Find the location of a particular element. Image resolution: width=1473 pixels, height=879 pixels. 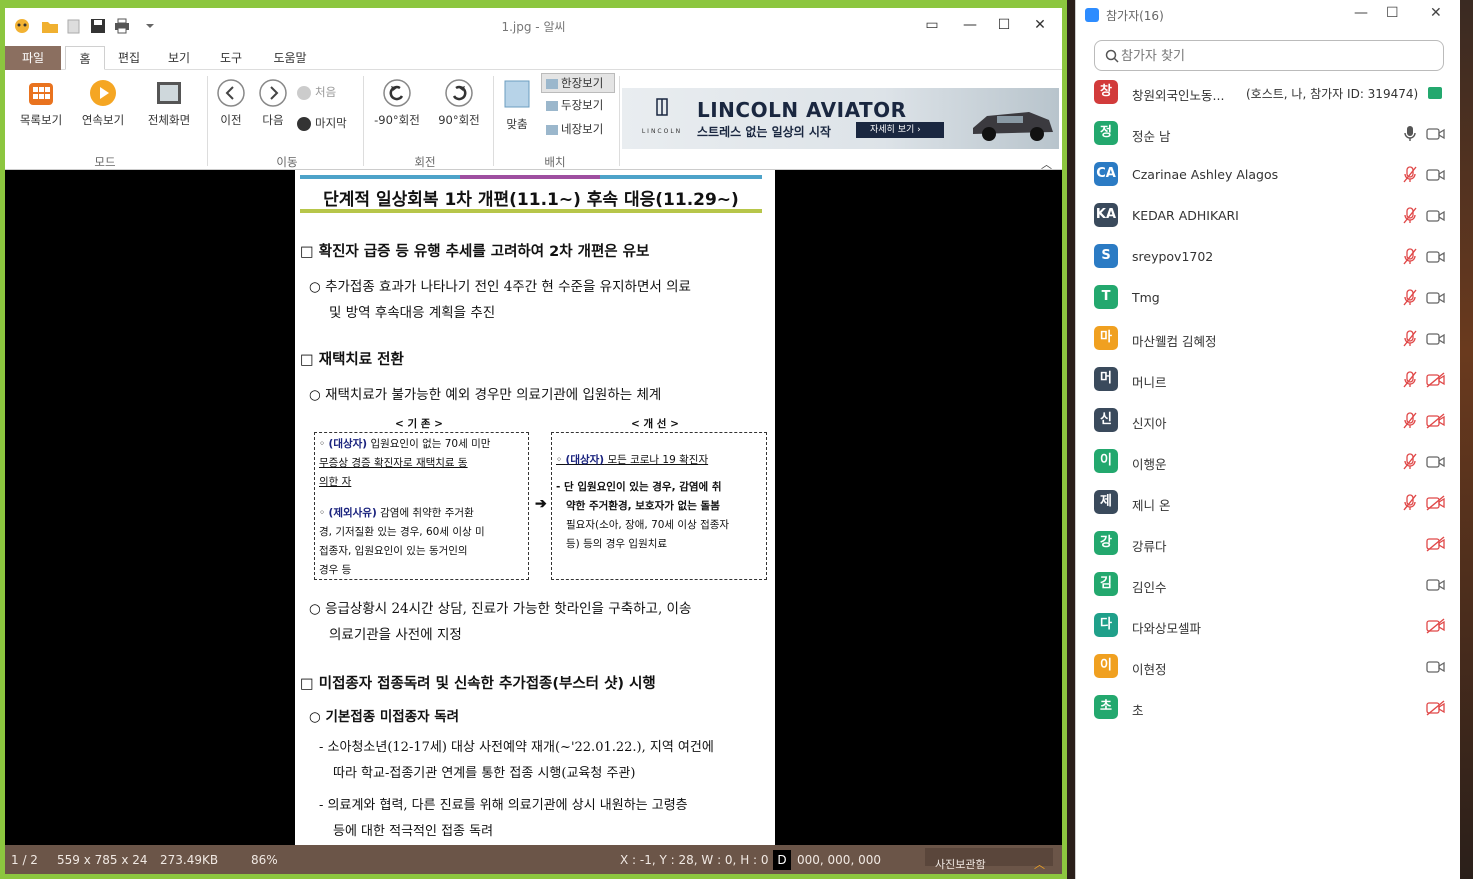

last-button: 마지막 is located at coordinates (329, 123).